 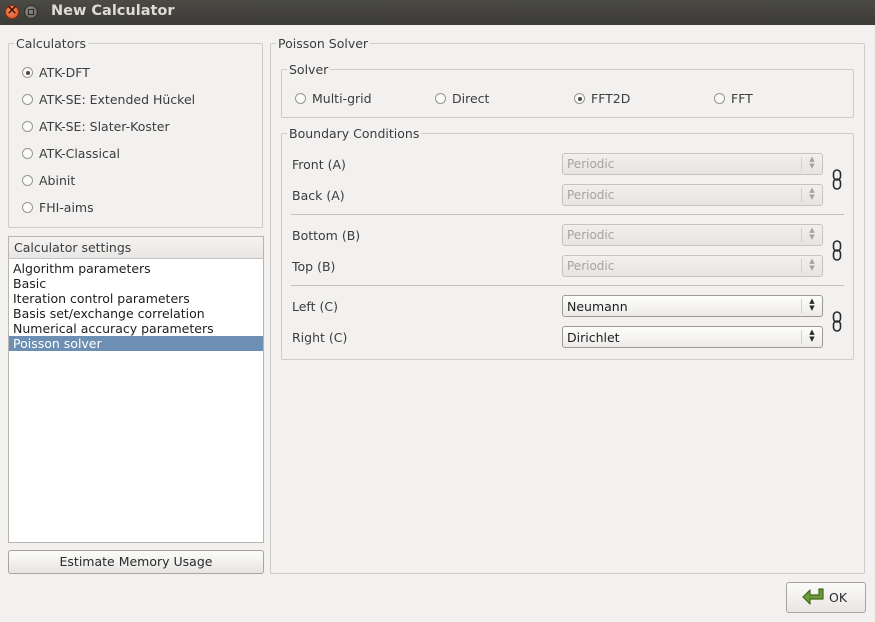 What do you see at coordinates (813, 596) in the screenshot?
I see `ok-arrow-icon` at bounding box center [813, 596].